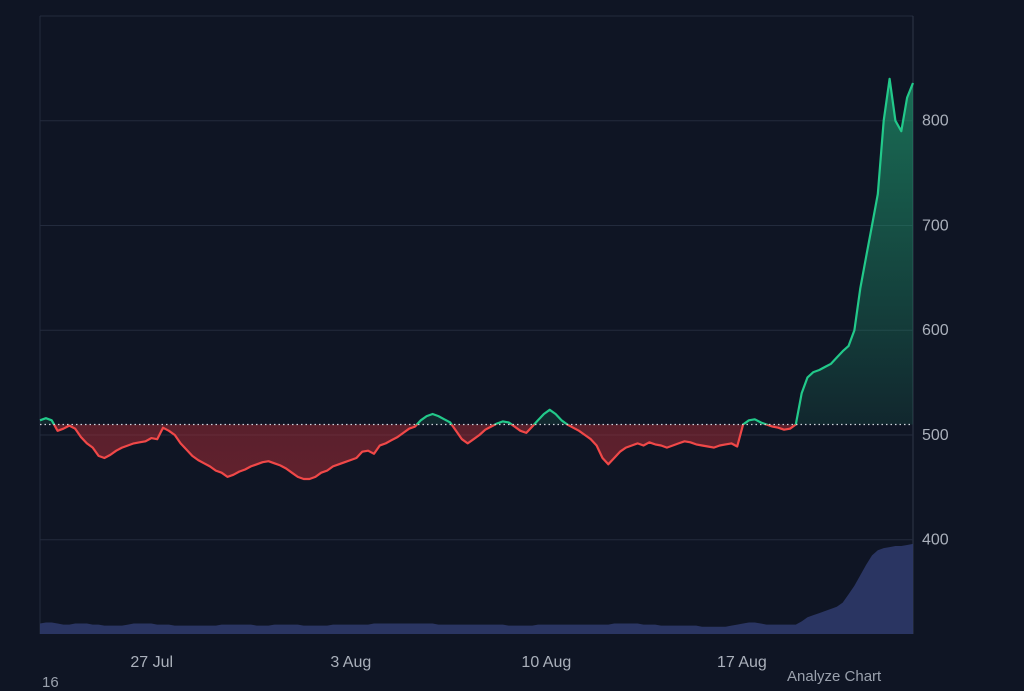 This screenshot has width=1024, height=691. Describe the element at coordinates (935, 330) in the screenshot. I see `y-tick-label-600: 600` at that location.